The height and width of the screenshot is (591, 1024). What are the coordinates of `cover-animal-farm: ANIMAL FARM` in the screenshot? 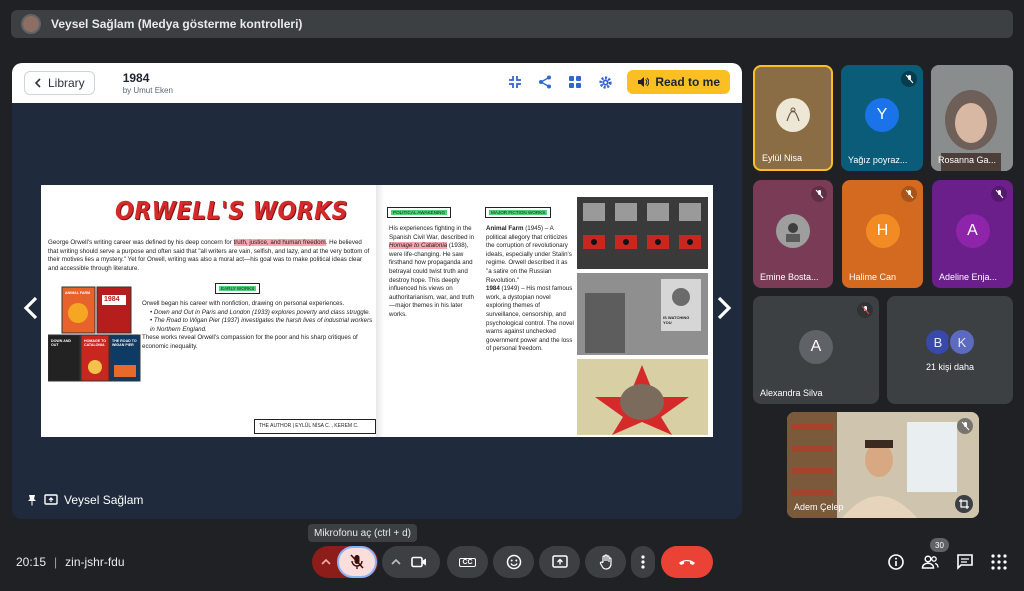 It's located at (78, 293).